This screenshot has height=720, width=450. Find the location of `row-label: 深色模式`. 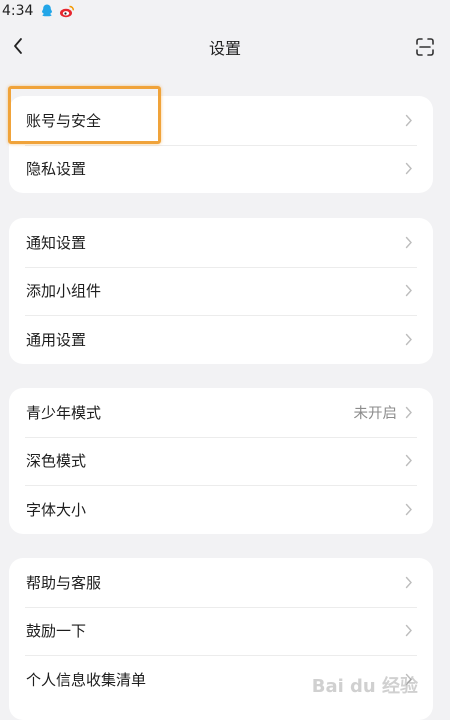

row-label: 深色模式 is located at coordinates (56, 461).